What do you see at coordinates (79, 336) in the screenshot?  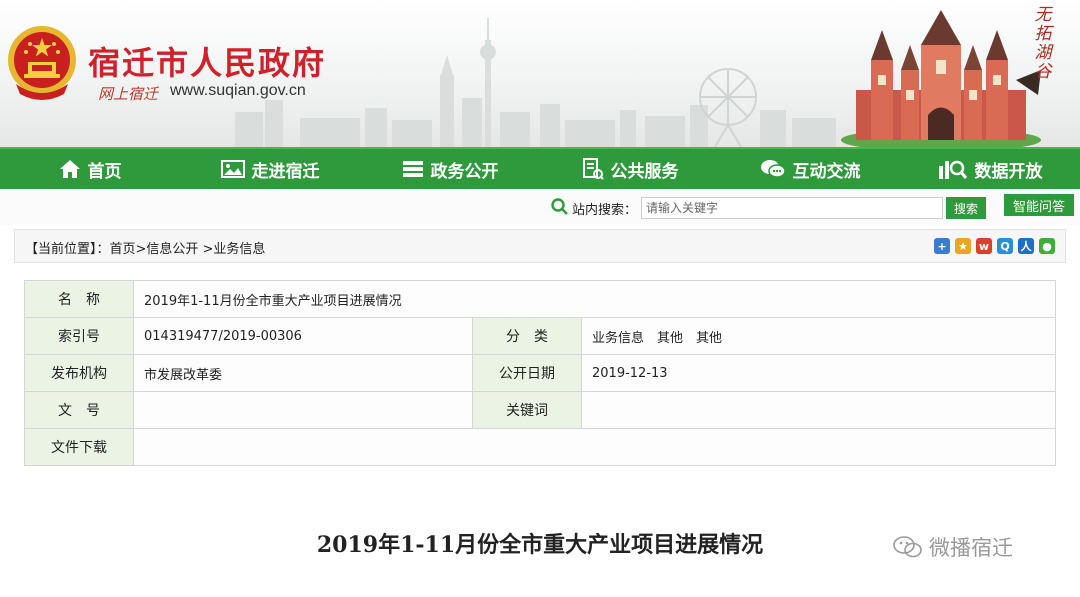 I see `index-label: 索引号` at bounding box center [79, 336].